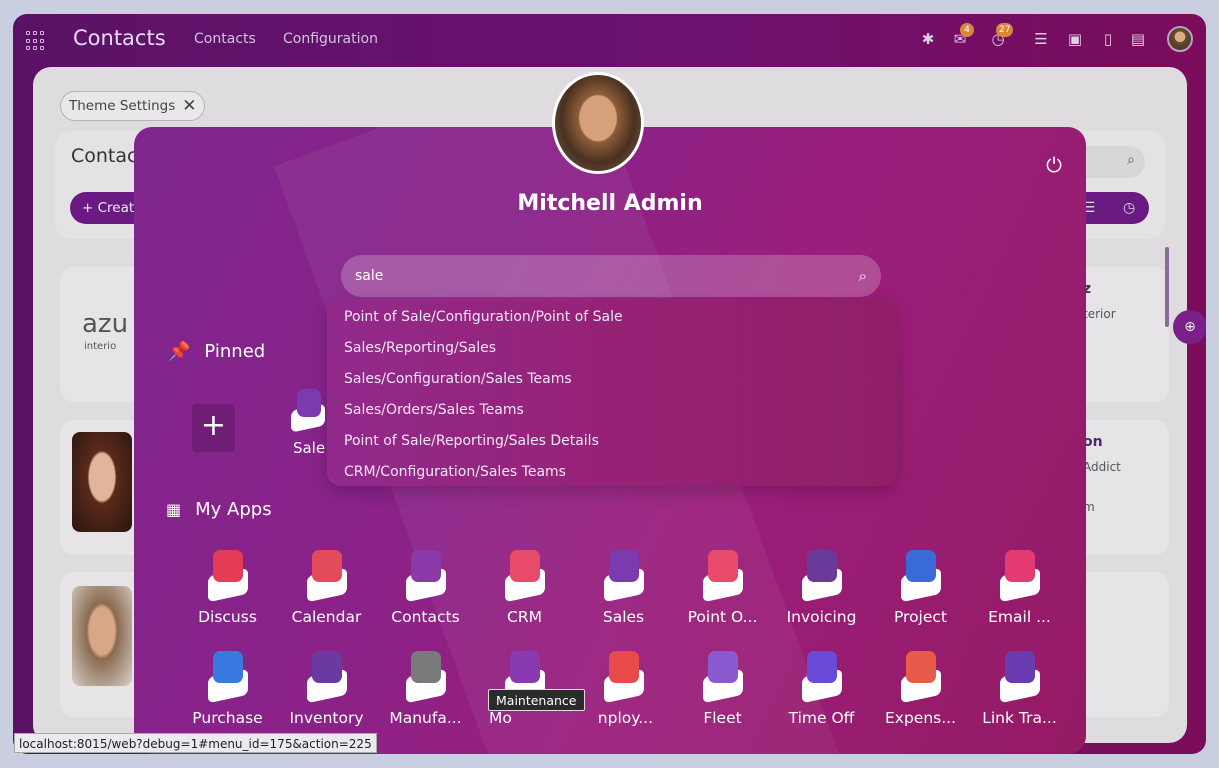  What do you see at coordinates (122, 106) in the screenshot?
I see `theme-settings-label: Theme Settings` at bounding box center [122, 106].